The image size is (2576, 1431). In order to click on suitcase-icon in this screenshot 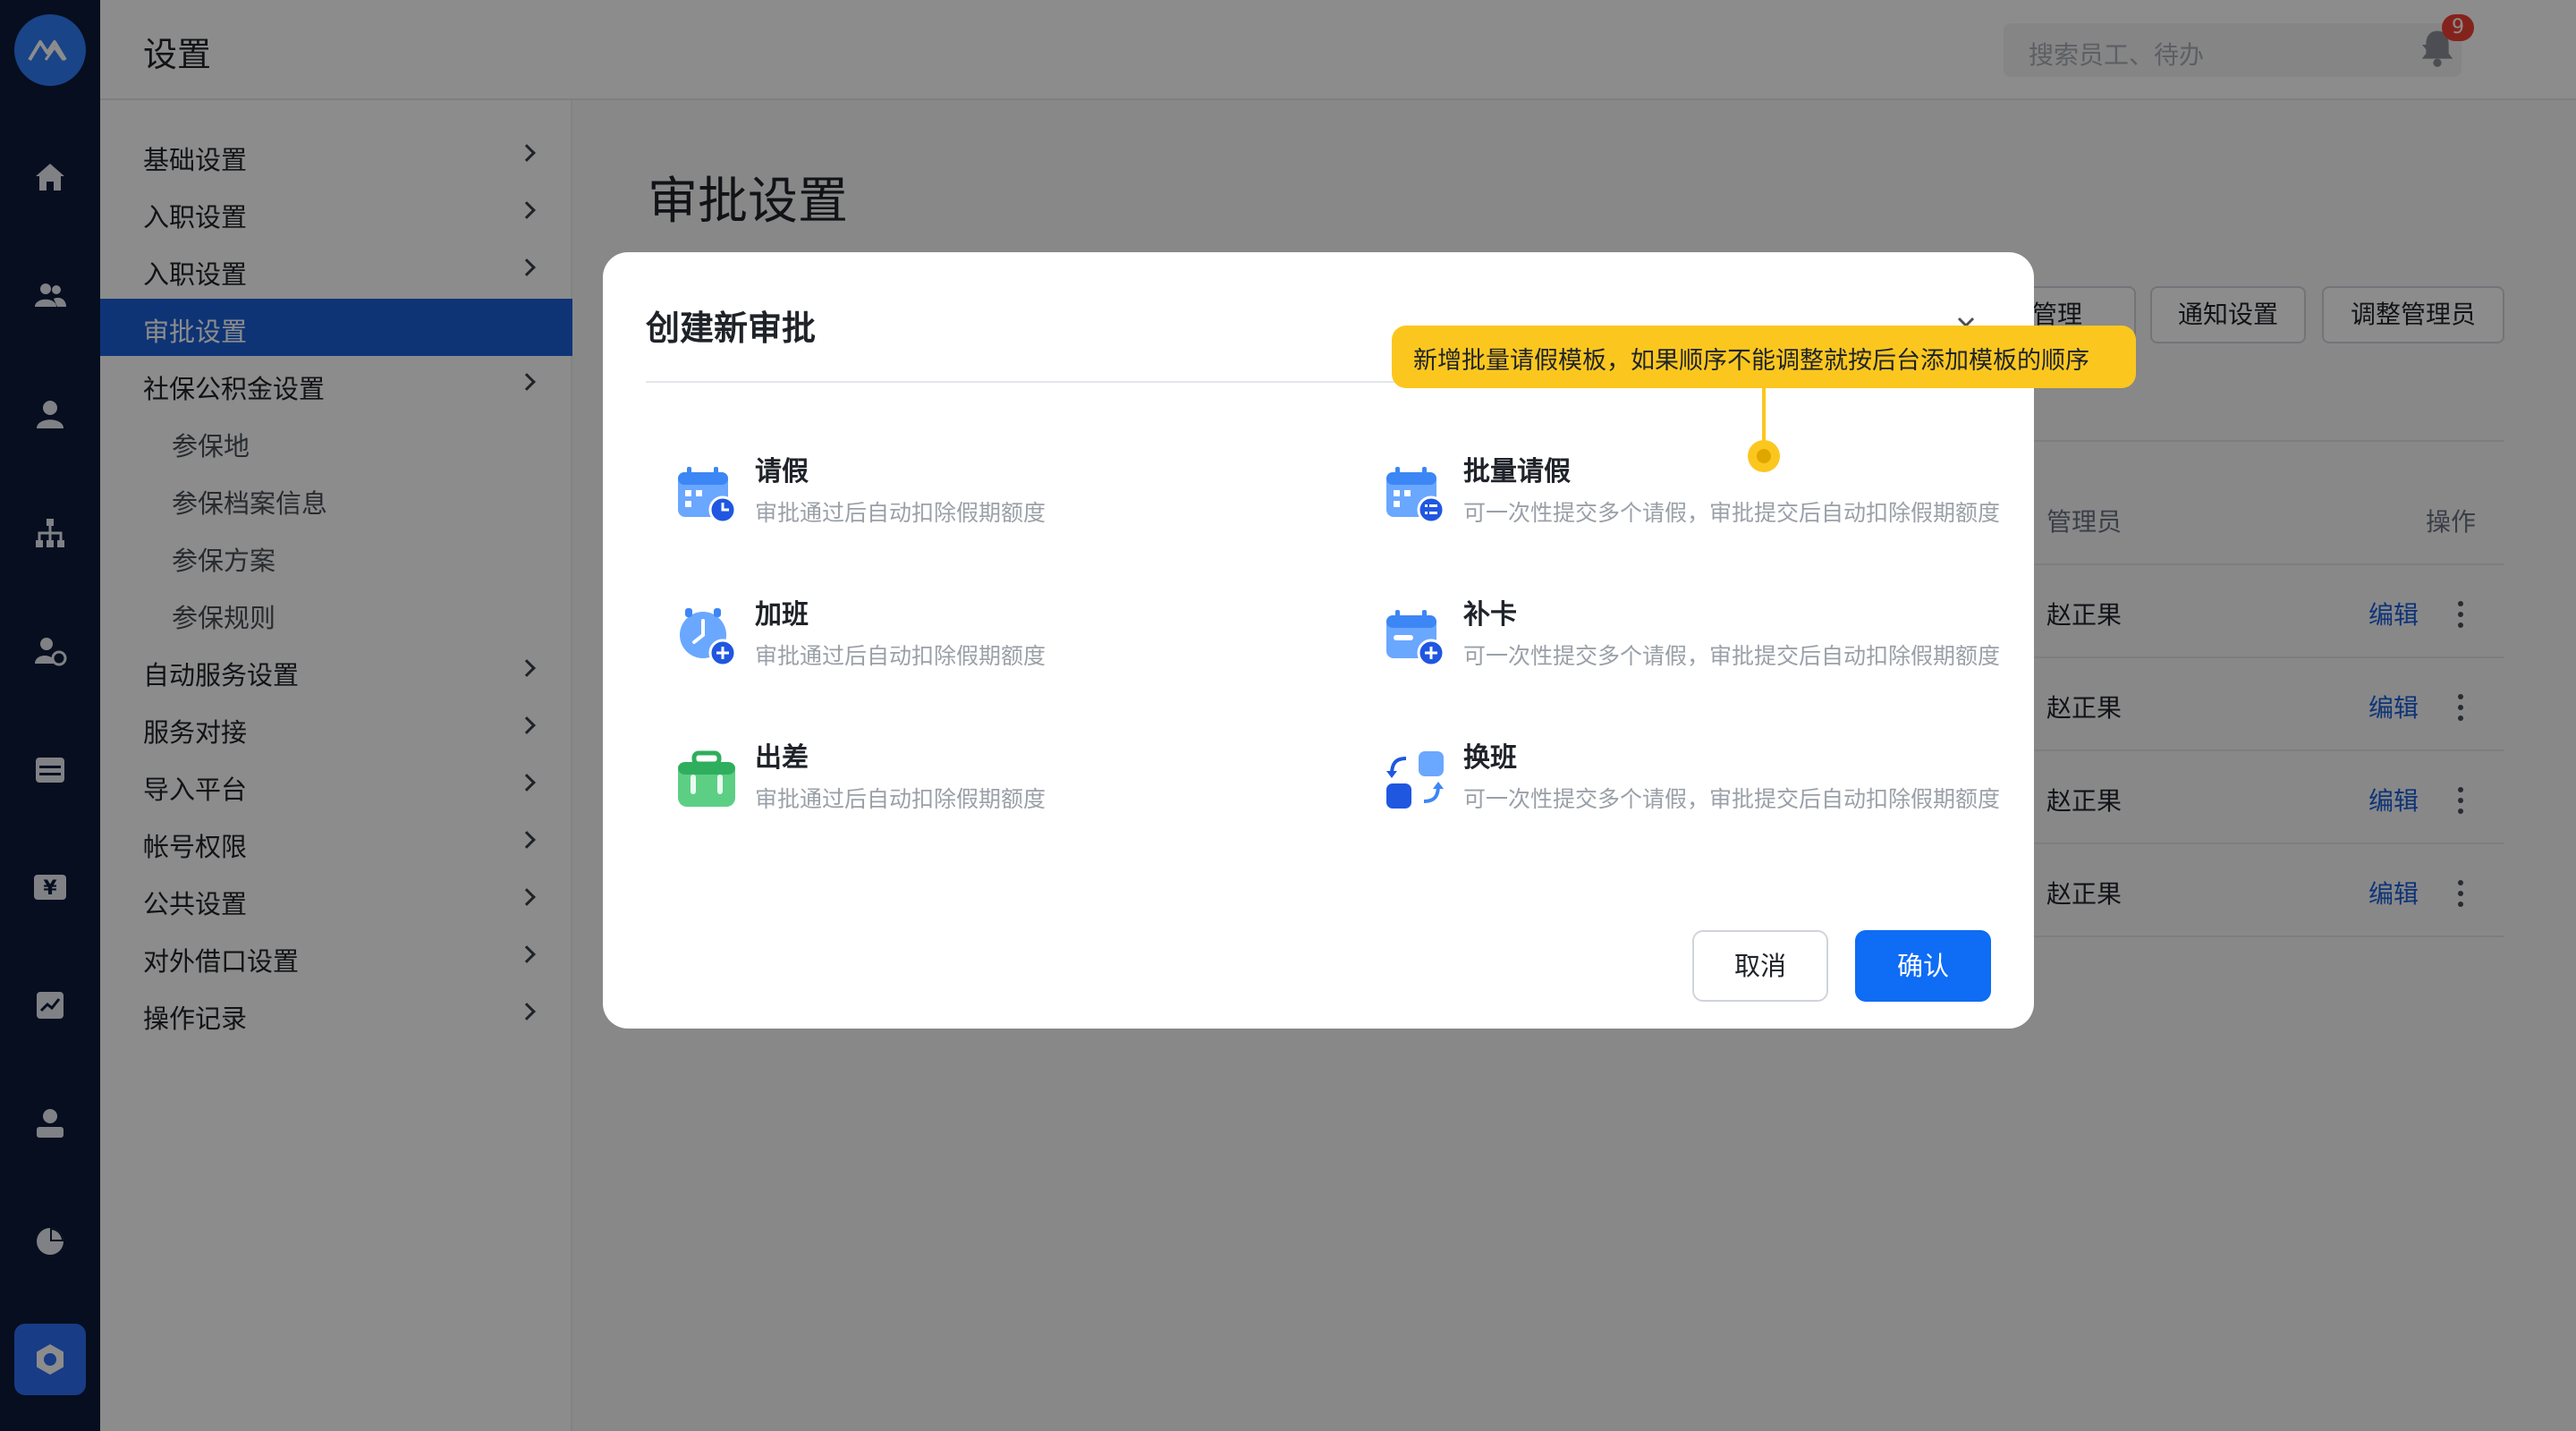, I will do `click(706, 780)`.